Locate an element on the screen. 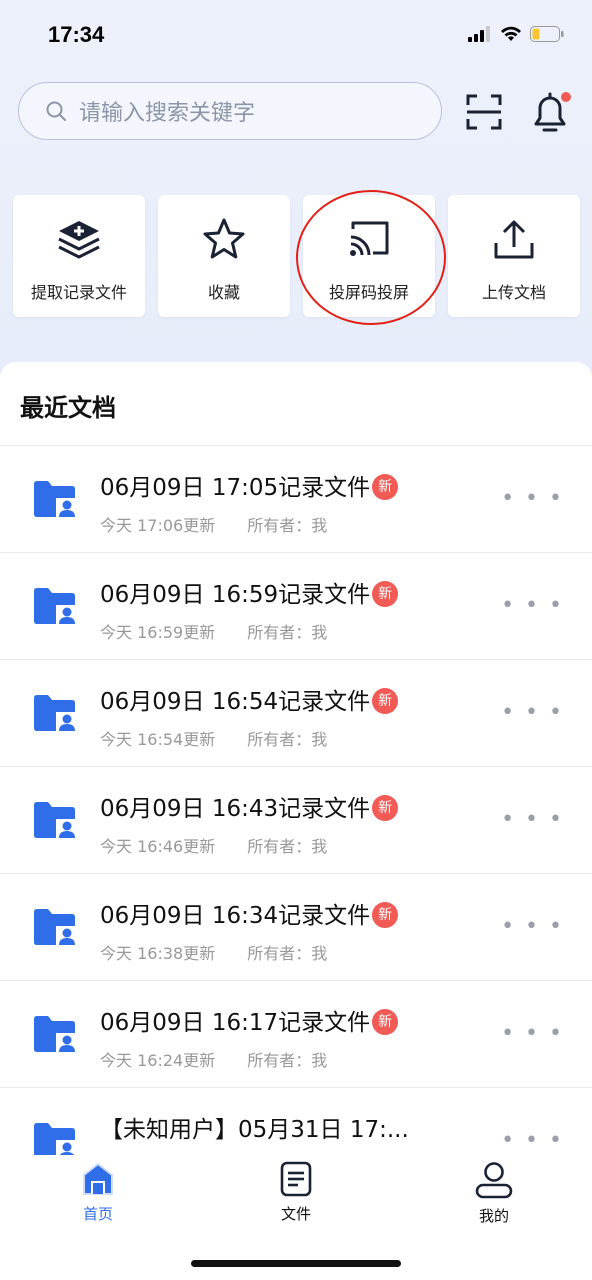 The image size is (592, 1280). document-row: 06月09日 16:54记录文件新 今天 16:54更新 所有者：我 • • • is located at coordinates (296, 713).